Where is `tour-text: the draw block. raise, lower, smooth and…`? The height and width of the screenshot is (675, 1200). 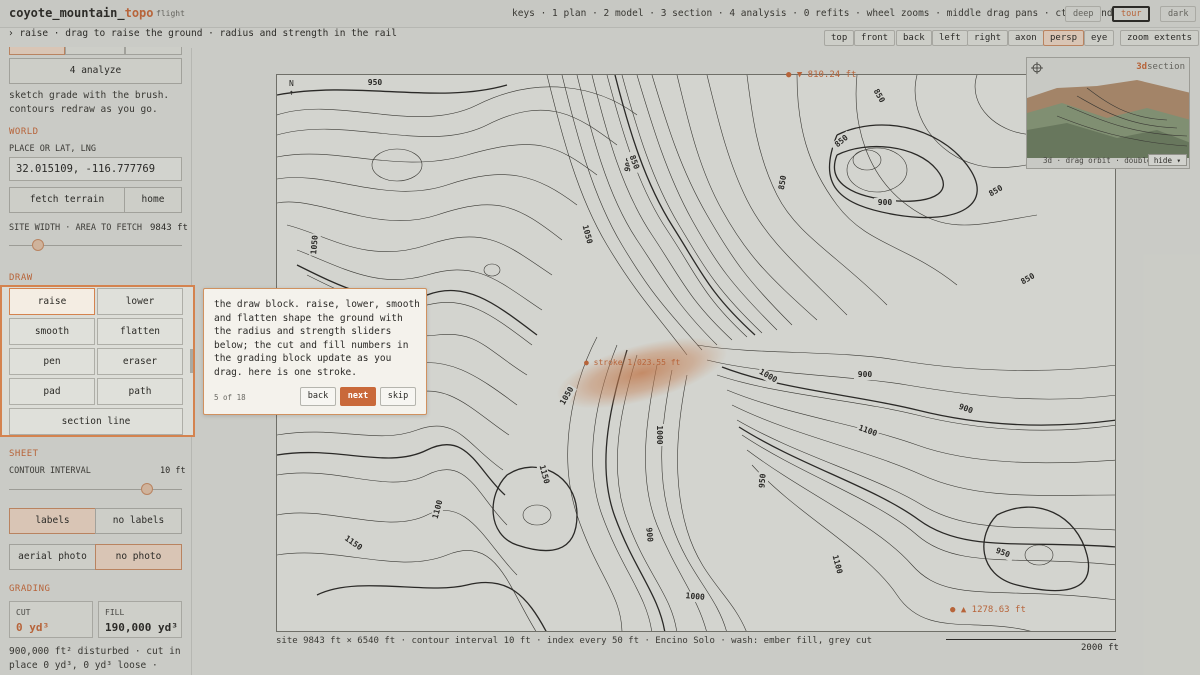
tour-text: the draw block. raise, lower, smooth and… is located at coordinates (317, 338).